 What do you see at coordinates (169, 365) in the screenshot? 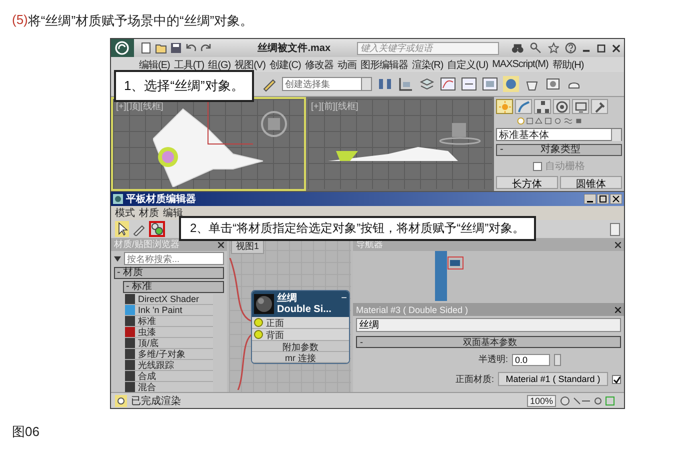
I see `material-list-item: 光线跟踪` at bounding box center [169, 365].